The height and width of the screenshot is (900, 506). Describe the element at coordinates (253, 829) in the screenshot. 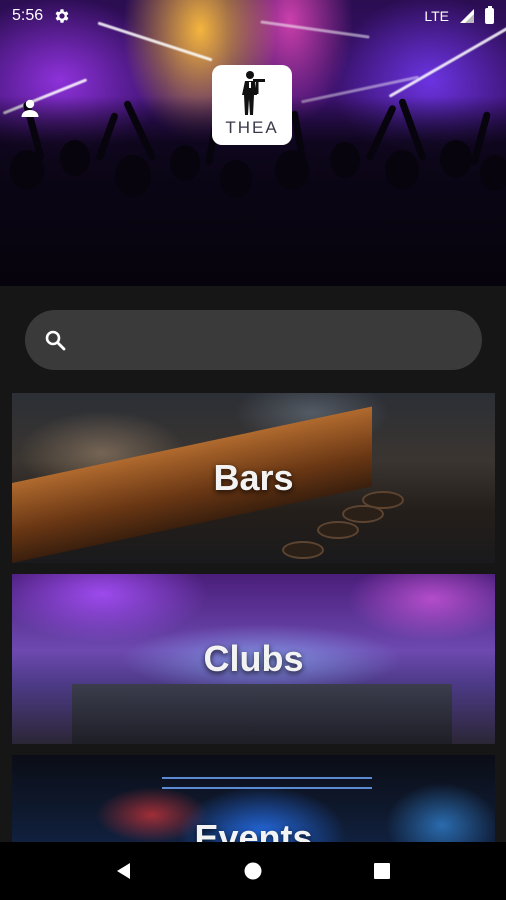

I see `category-label-events: Events` at that location.